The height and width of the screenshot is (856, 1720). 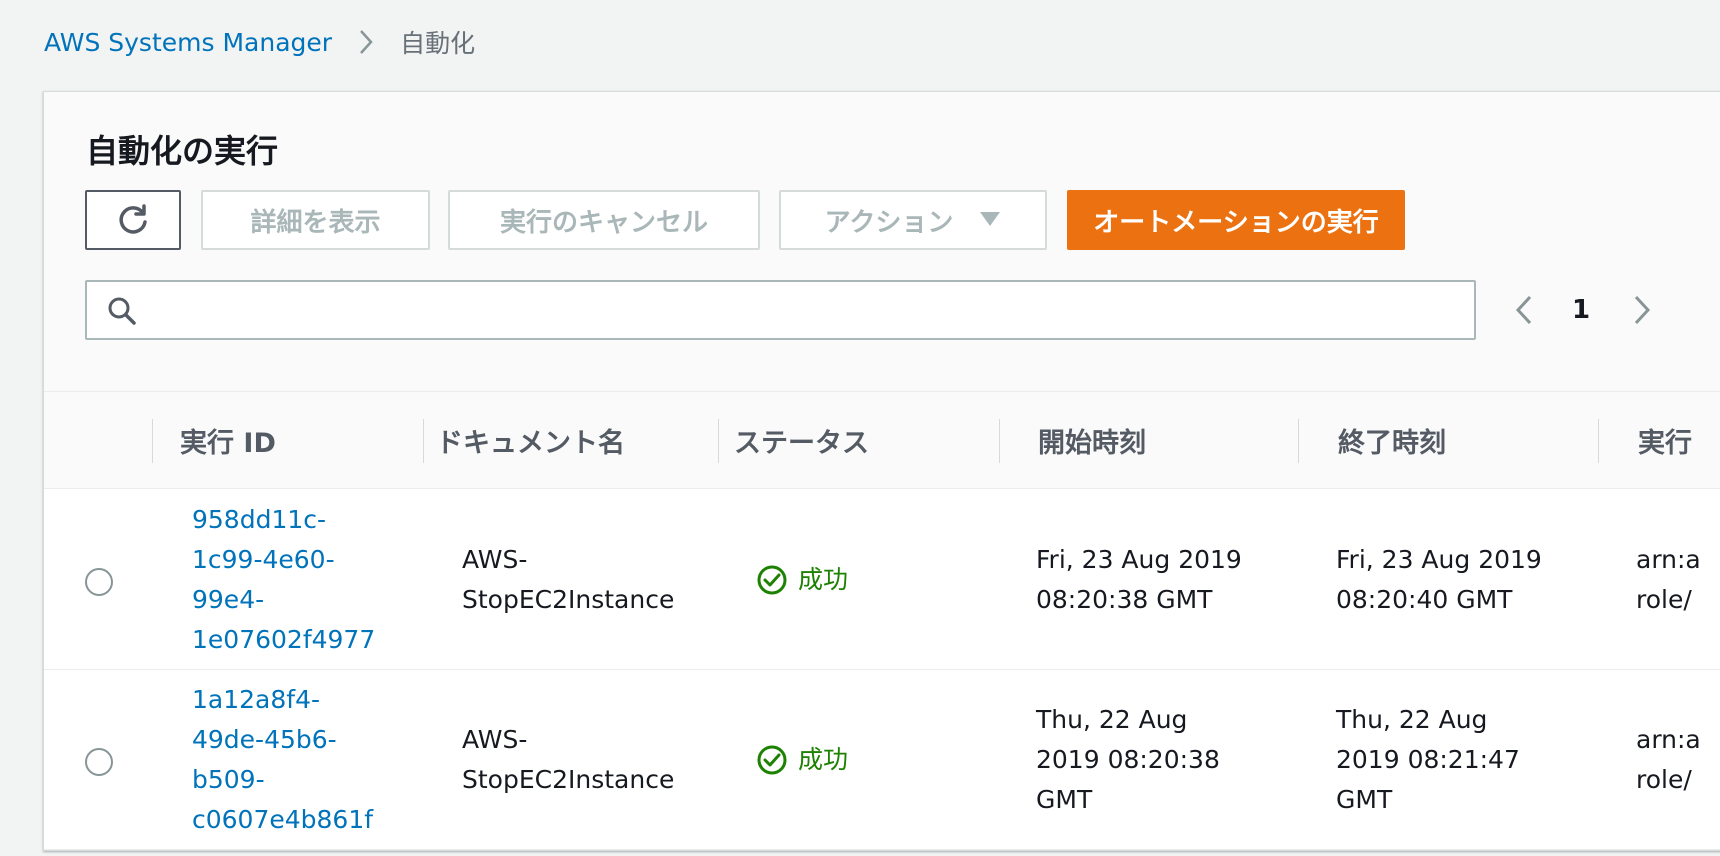 I want to click on execution-id-line: 49de-45b6-, so click(x=264, y=739).